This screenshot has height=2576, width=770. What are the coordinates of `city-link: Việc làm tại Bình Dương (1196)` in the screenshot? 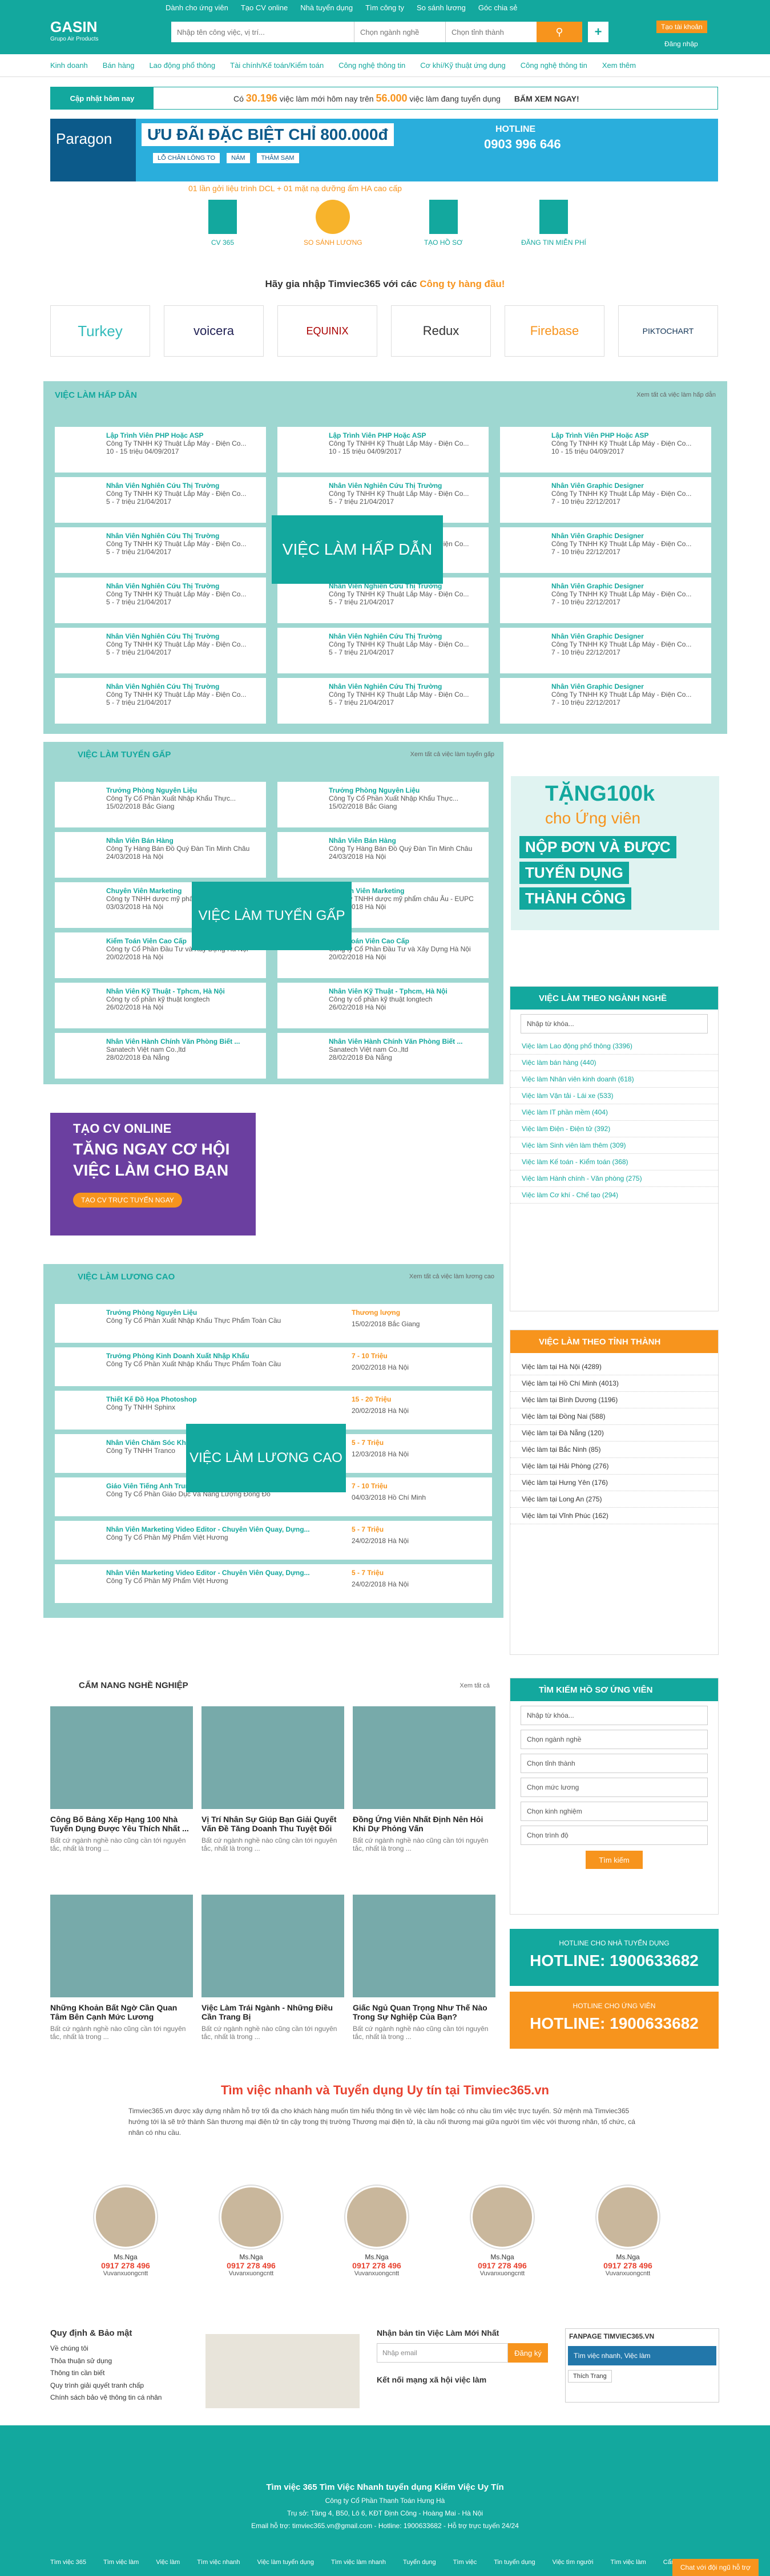 It's located at (614, 1400).